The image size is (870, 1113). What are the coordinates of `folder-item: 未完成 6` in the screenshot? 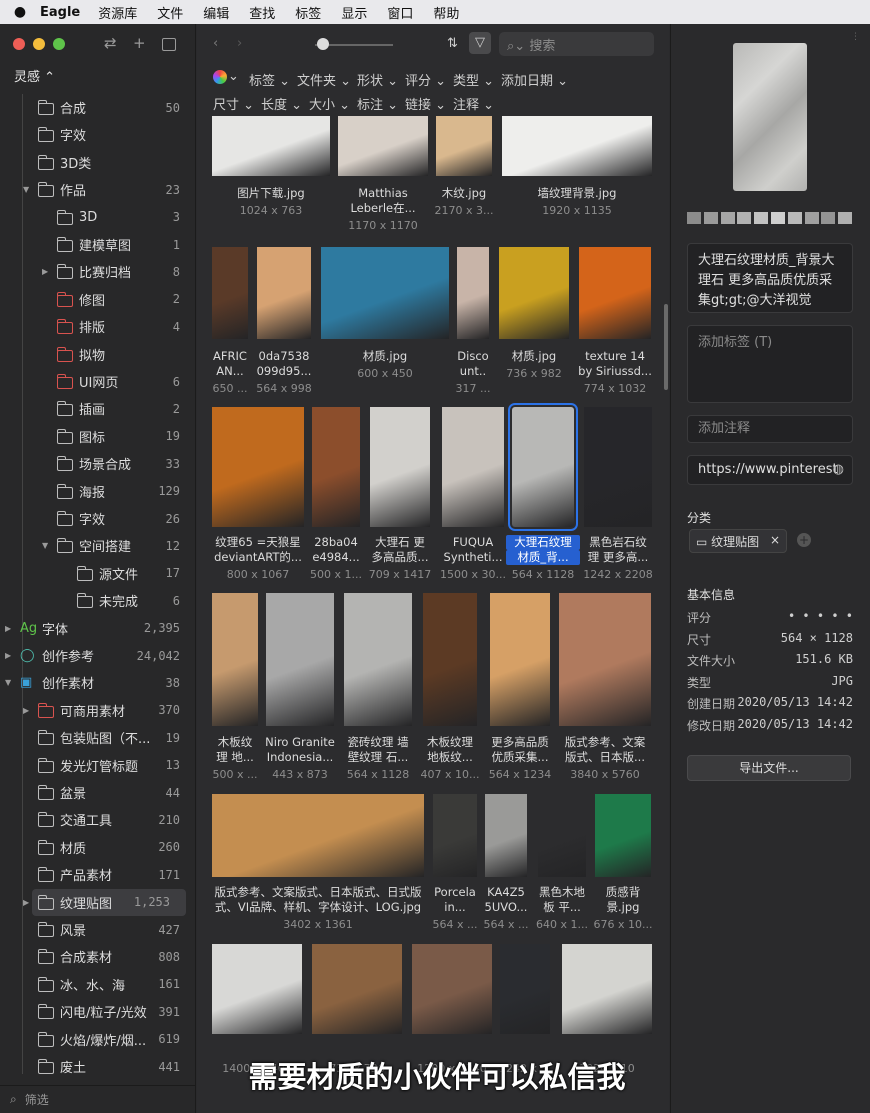 It's located at (97, 600).